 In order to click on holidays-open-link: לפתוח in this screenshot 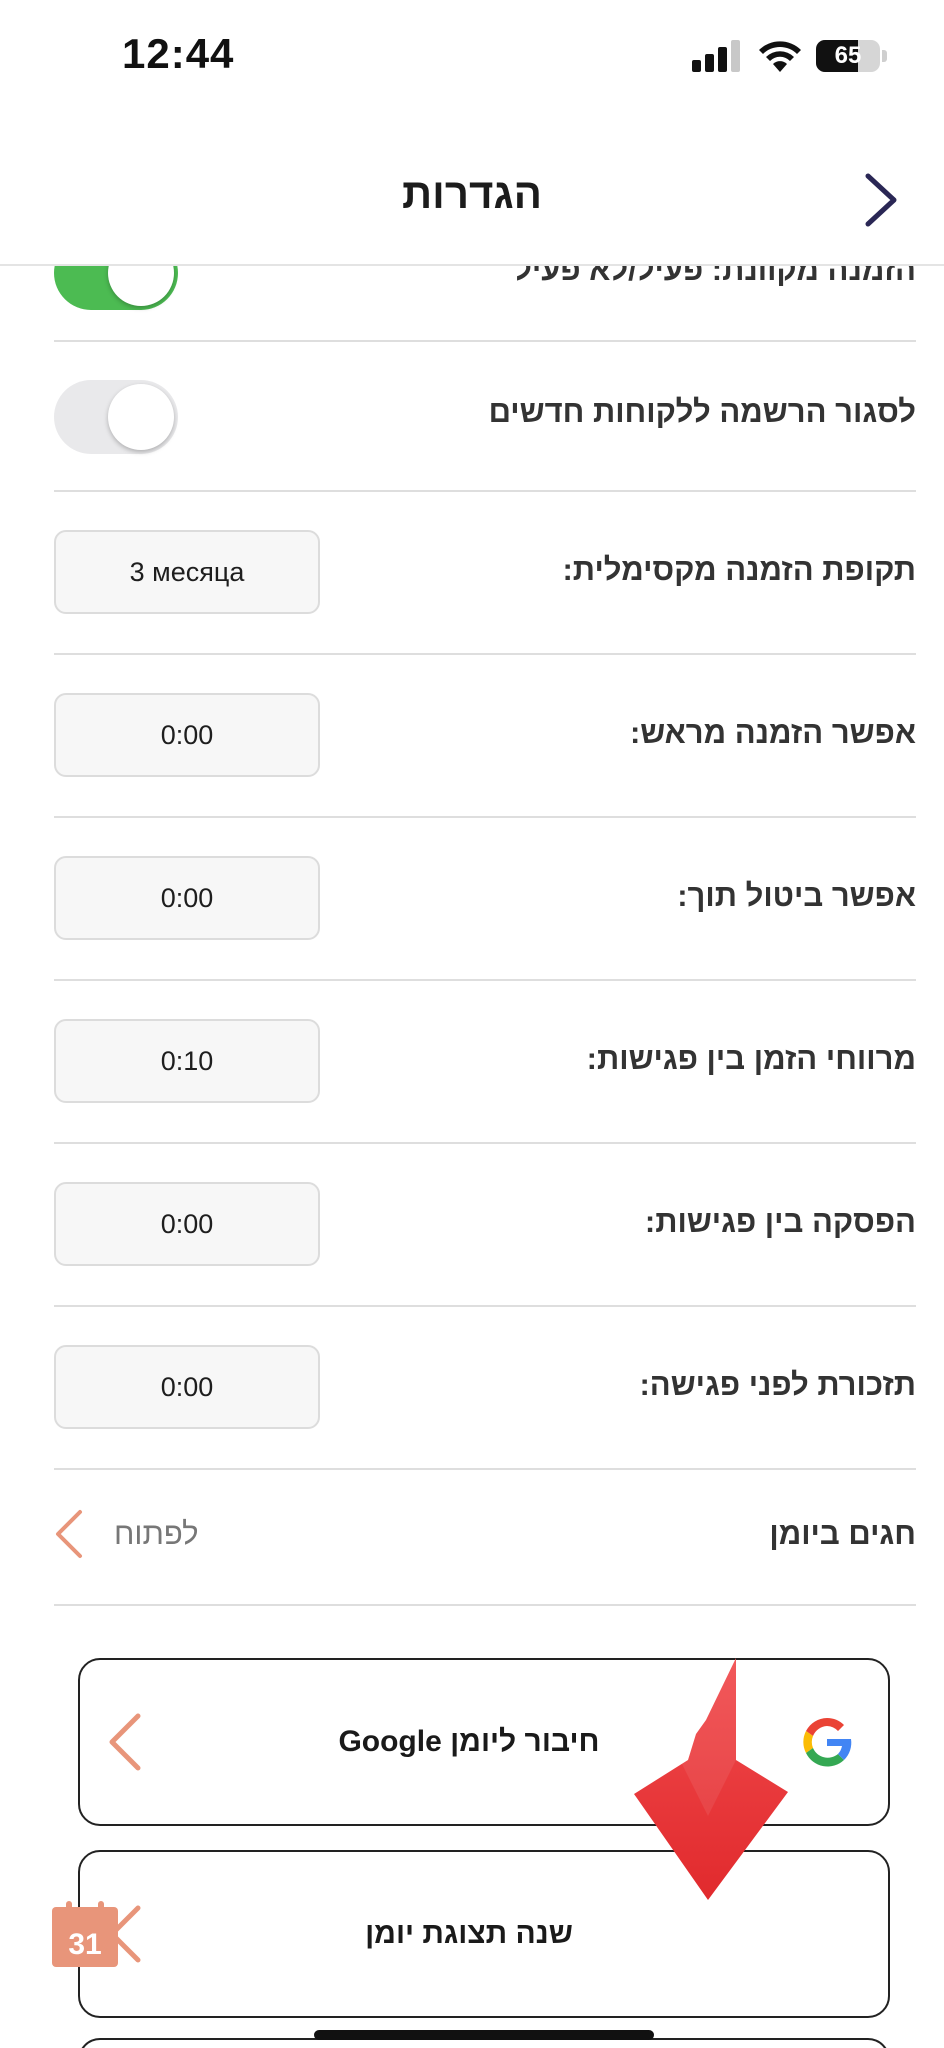, I will do `click(126, 1534)`.